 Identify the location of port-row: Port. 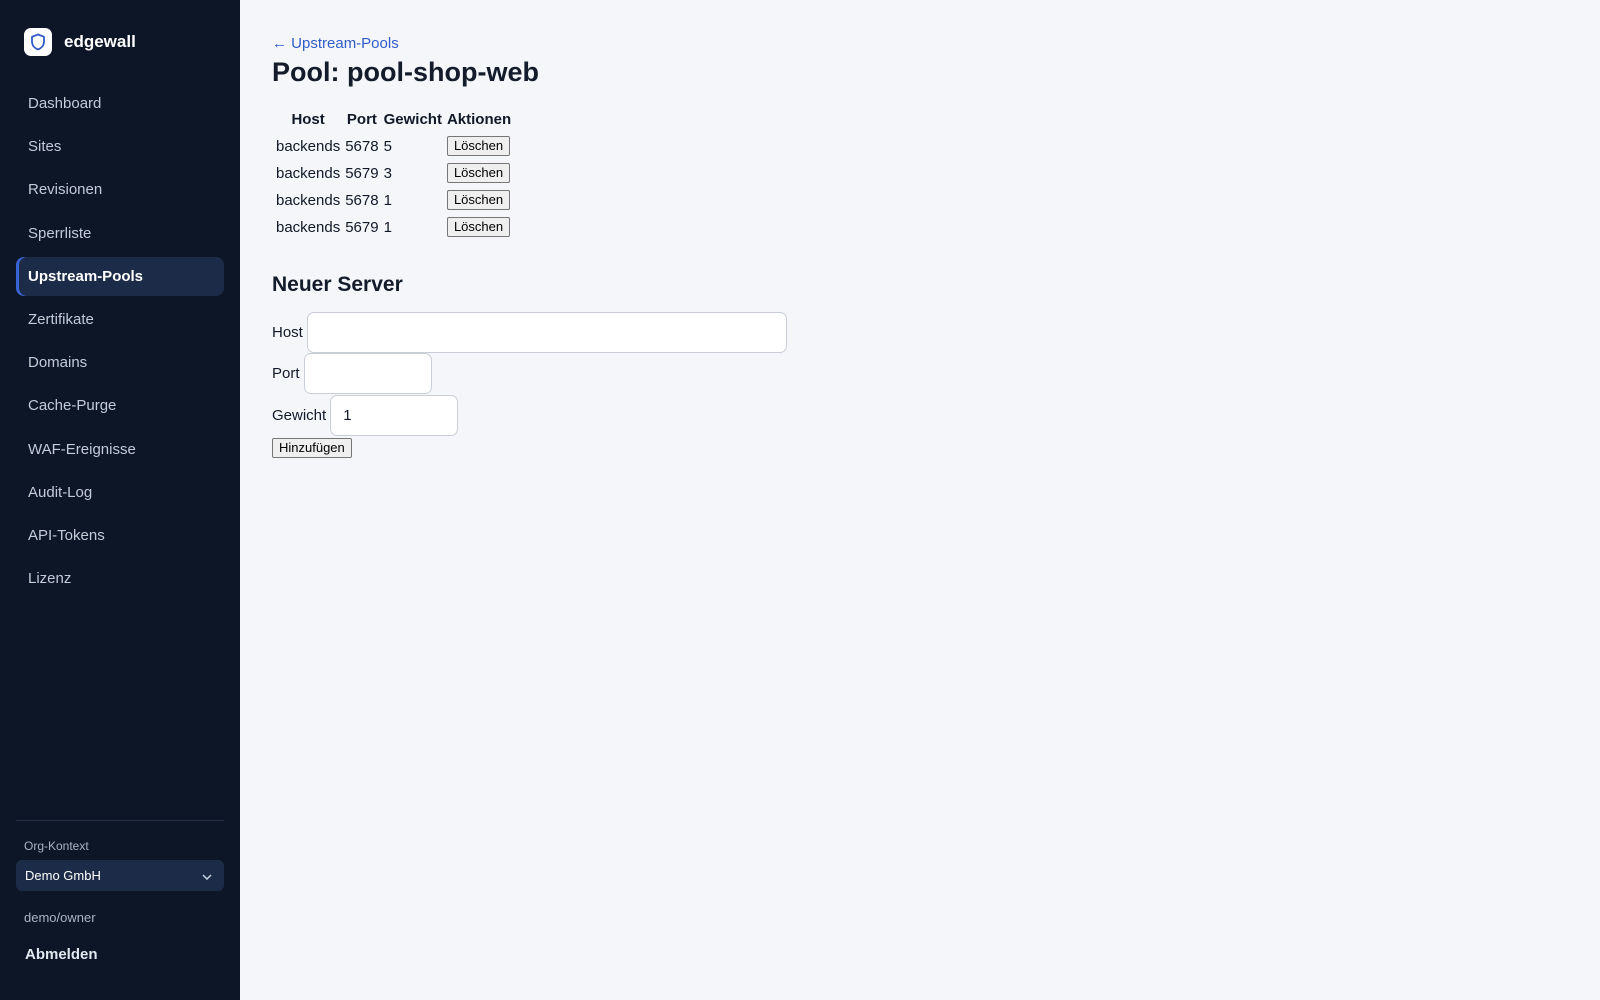
(352, 373).